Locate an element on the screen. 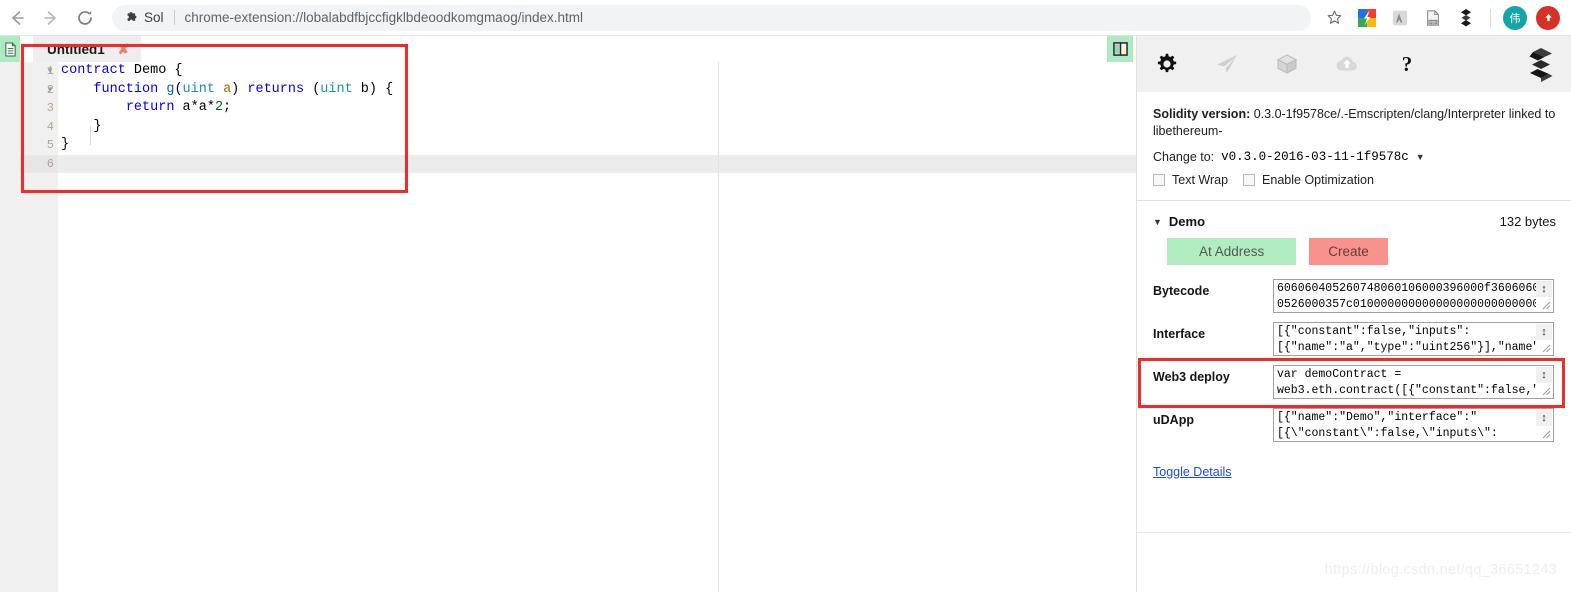 The width and height of the screenshot is (1571, 592). cloud-upload-icon is located at coordinates (1346, 63).